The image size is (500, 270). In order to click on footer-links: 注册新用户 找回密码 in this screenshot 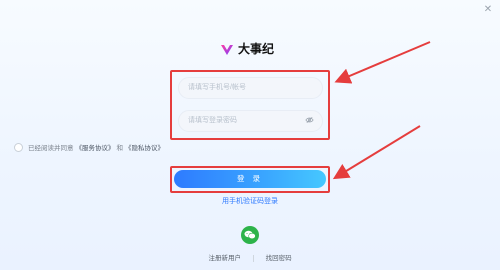, I will do `click(250, 257)`.